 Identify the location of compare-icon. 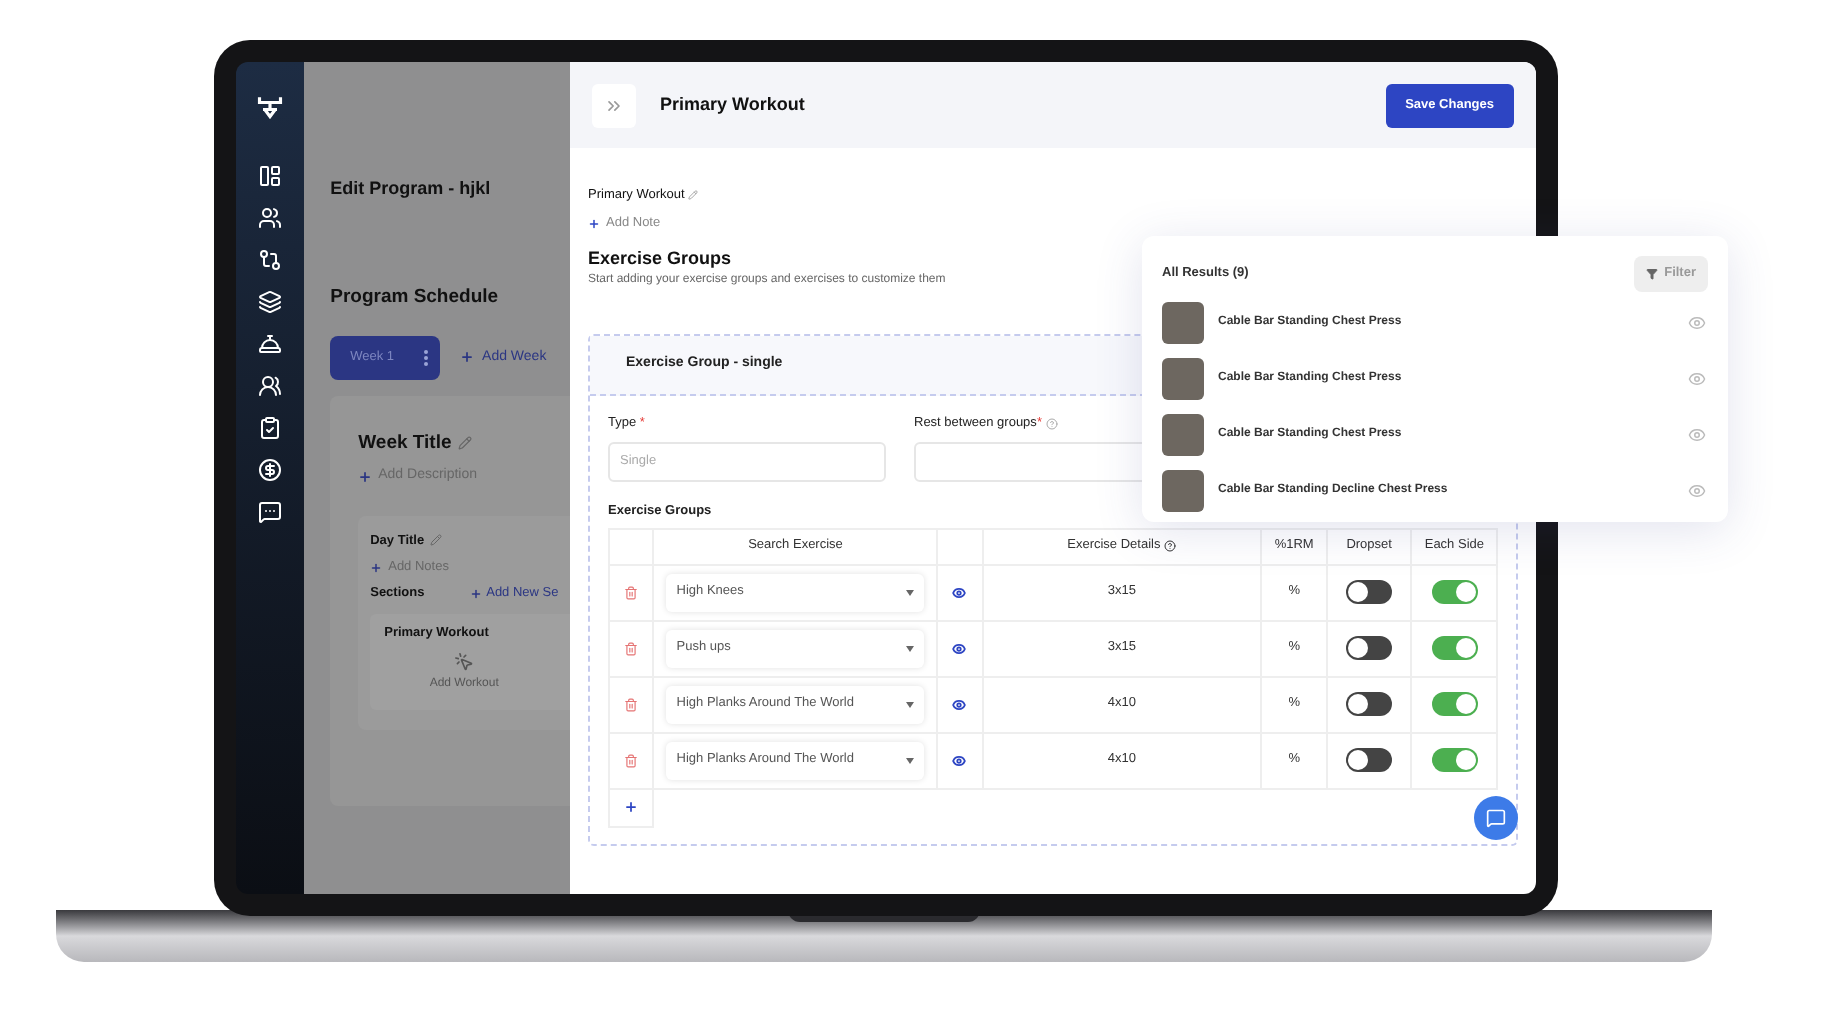
(270, 260).